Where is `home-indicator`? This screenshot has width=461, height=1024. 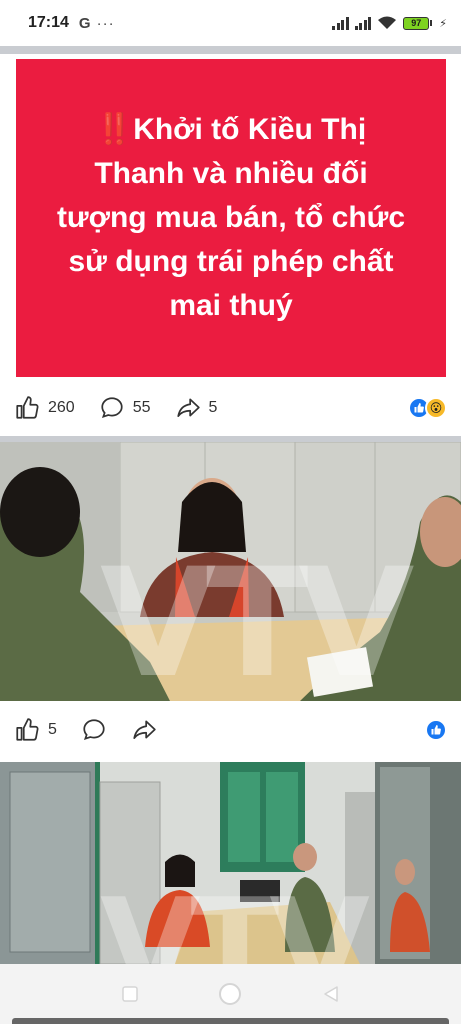 home-indicator is located at coordinates (230, 1021).